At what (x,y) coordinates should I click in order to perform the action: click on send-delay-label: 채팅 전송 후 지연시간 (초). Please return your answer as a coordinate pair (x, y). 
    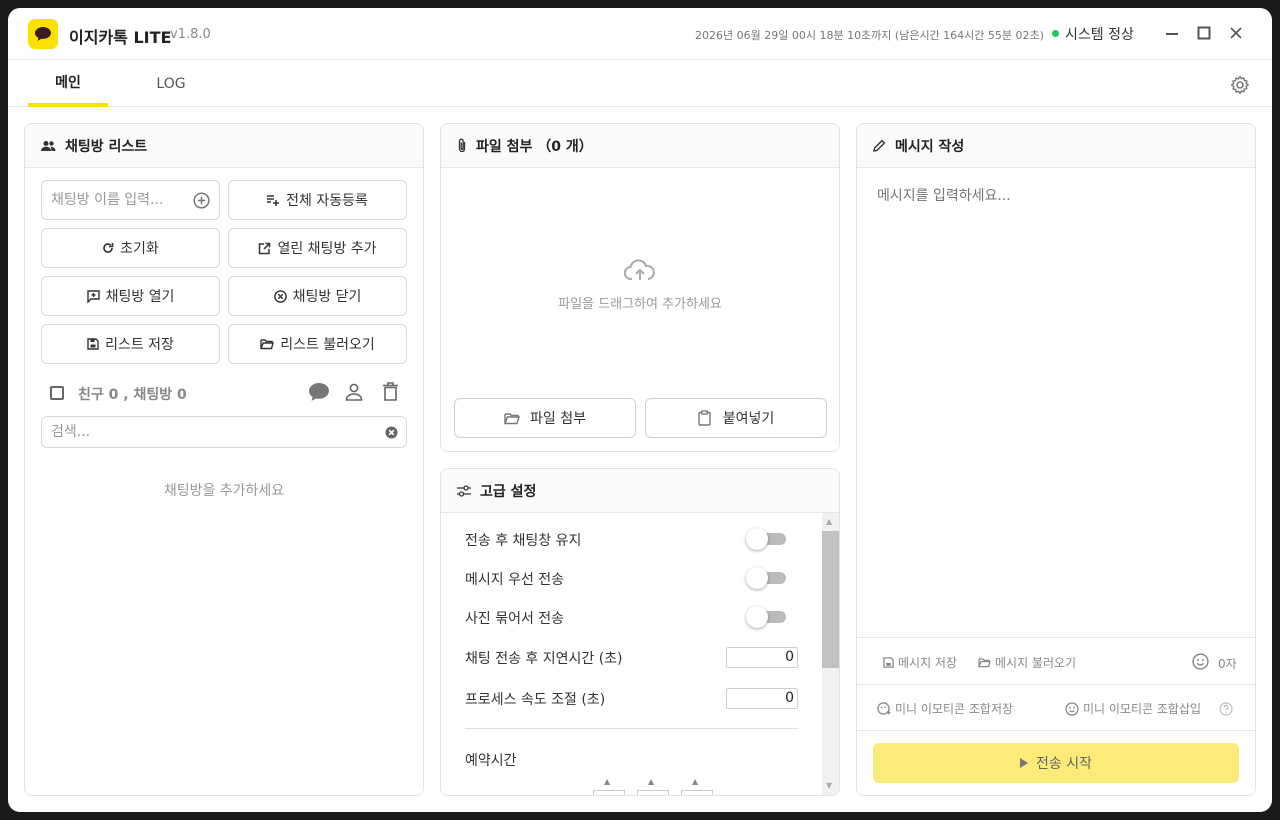
    Looking at the image, I should click on (544, 659).